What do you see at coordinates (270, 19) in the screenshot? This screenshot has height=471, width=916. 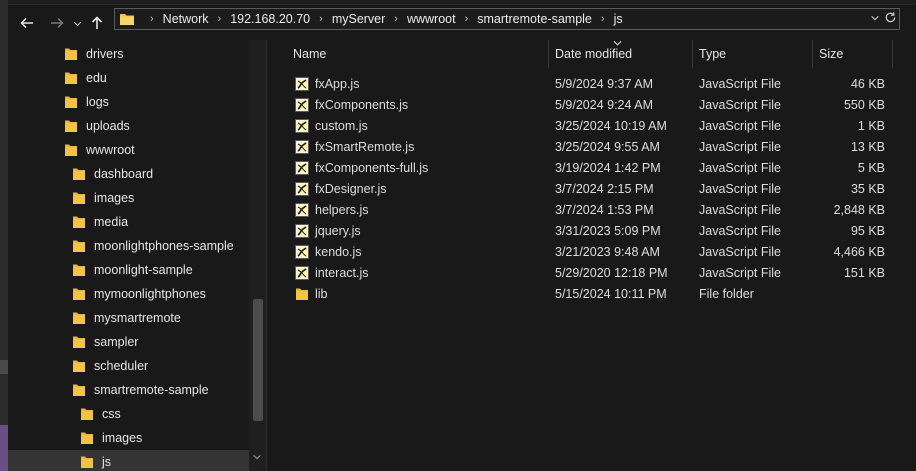 I see `breadcrumb-label: 192.168.20.70` at bounding box center [270, 19].